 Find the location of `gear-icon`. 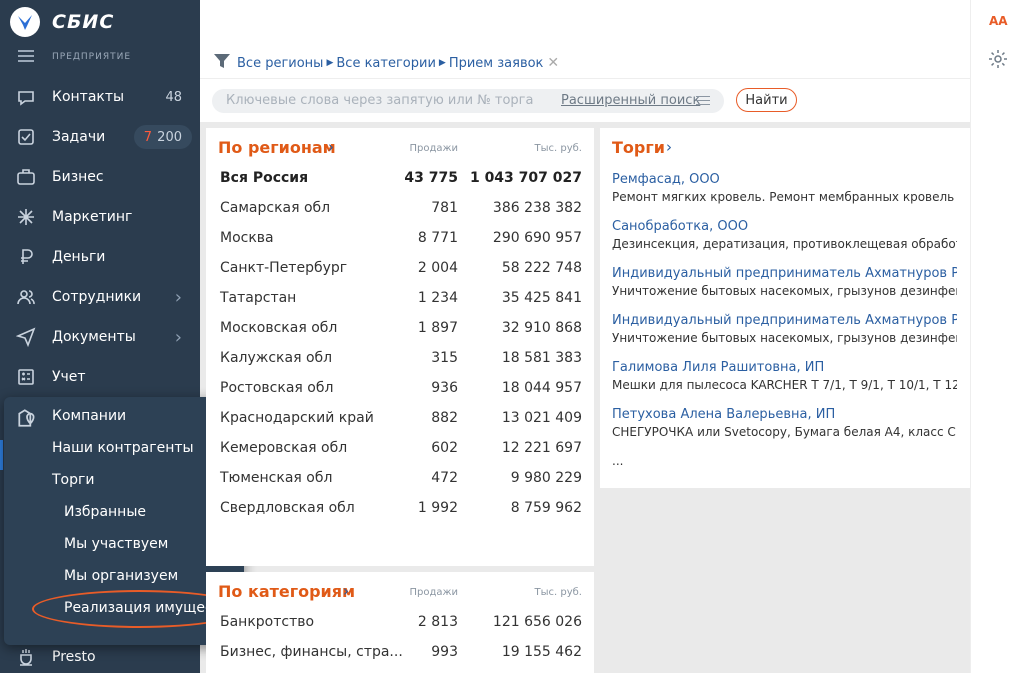

gear-icon is located at coordinates (998, 61).